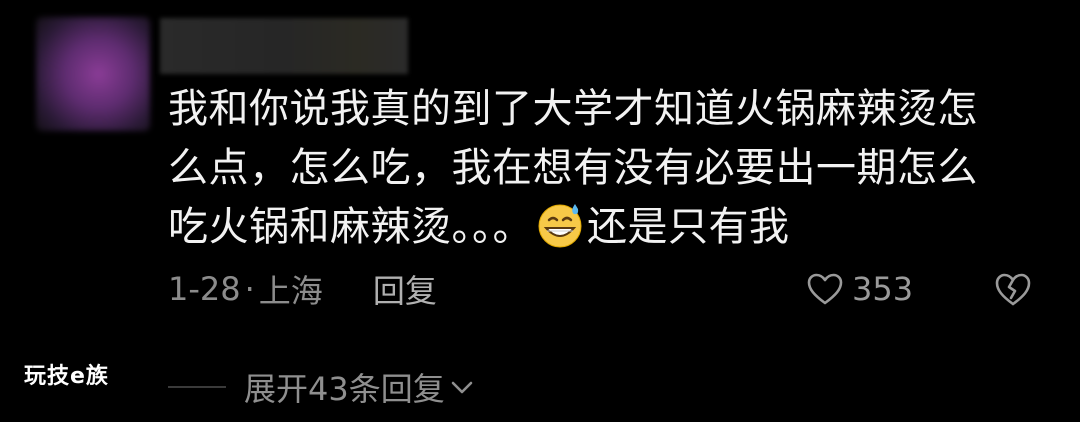 The height and width of the screenshot is (422, 1080). What do you see at coordinates (573, 109) in the screenshot?
I see `comment-line-1: 我和你说我真的到了大学才知道火锅麻辣烫怎` at bounding box center [573, 109].